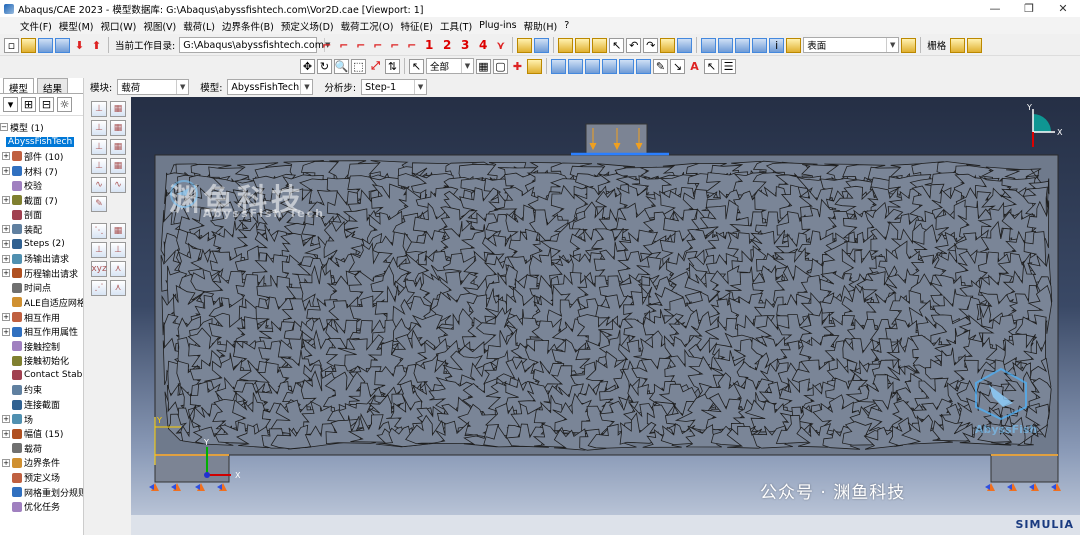 The height and width of the screenshot is (535, 1080). Describe the element at coordinates (626, 66) in the screenshot. I see `display-group-5-icon` at that location.